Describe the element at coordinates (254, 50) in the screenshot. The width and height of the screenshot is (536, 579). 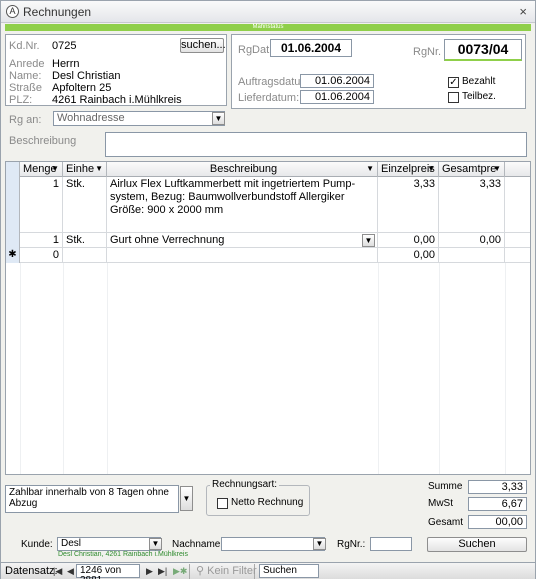
I see `rgdat-label: RgDat` at that location.